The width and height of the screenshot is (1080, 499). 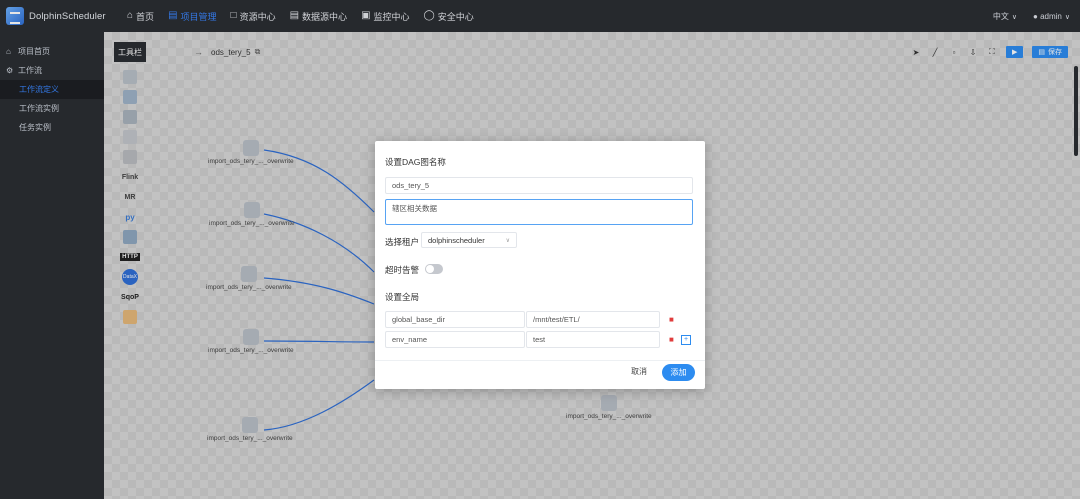 What do you see at coordinates (456, 240) in the screenshot?
I see `tenant-value: dolphinscheduler` at bounding box center [456, 240].